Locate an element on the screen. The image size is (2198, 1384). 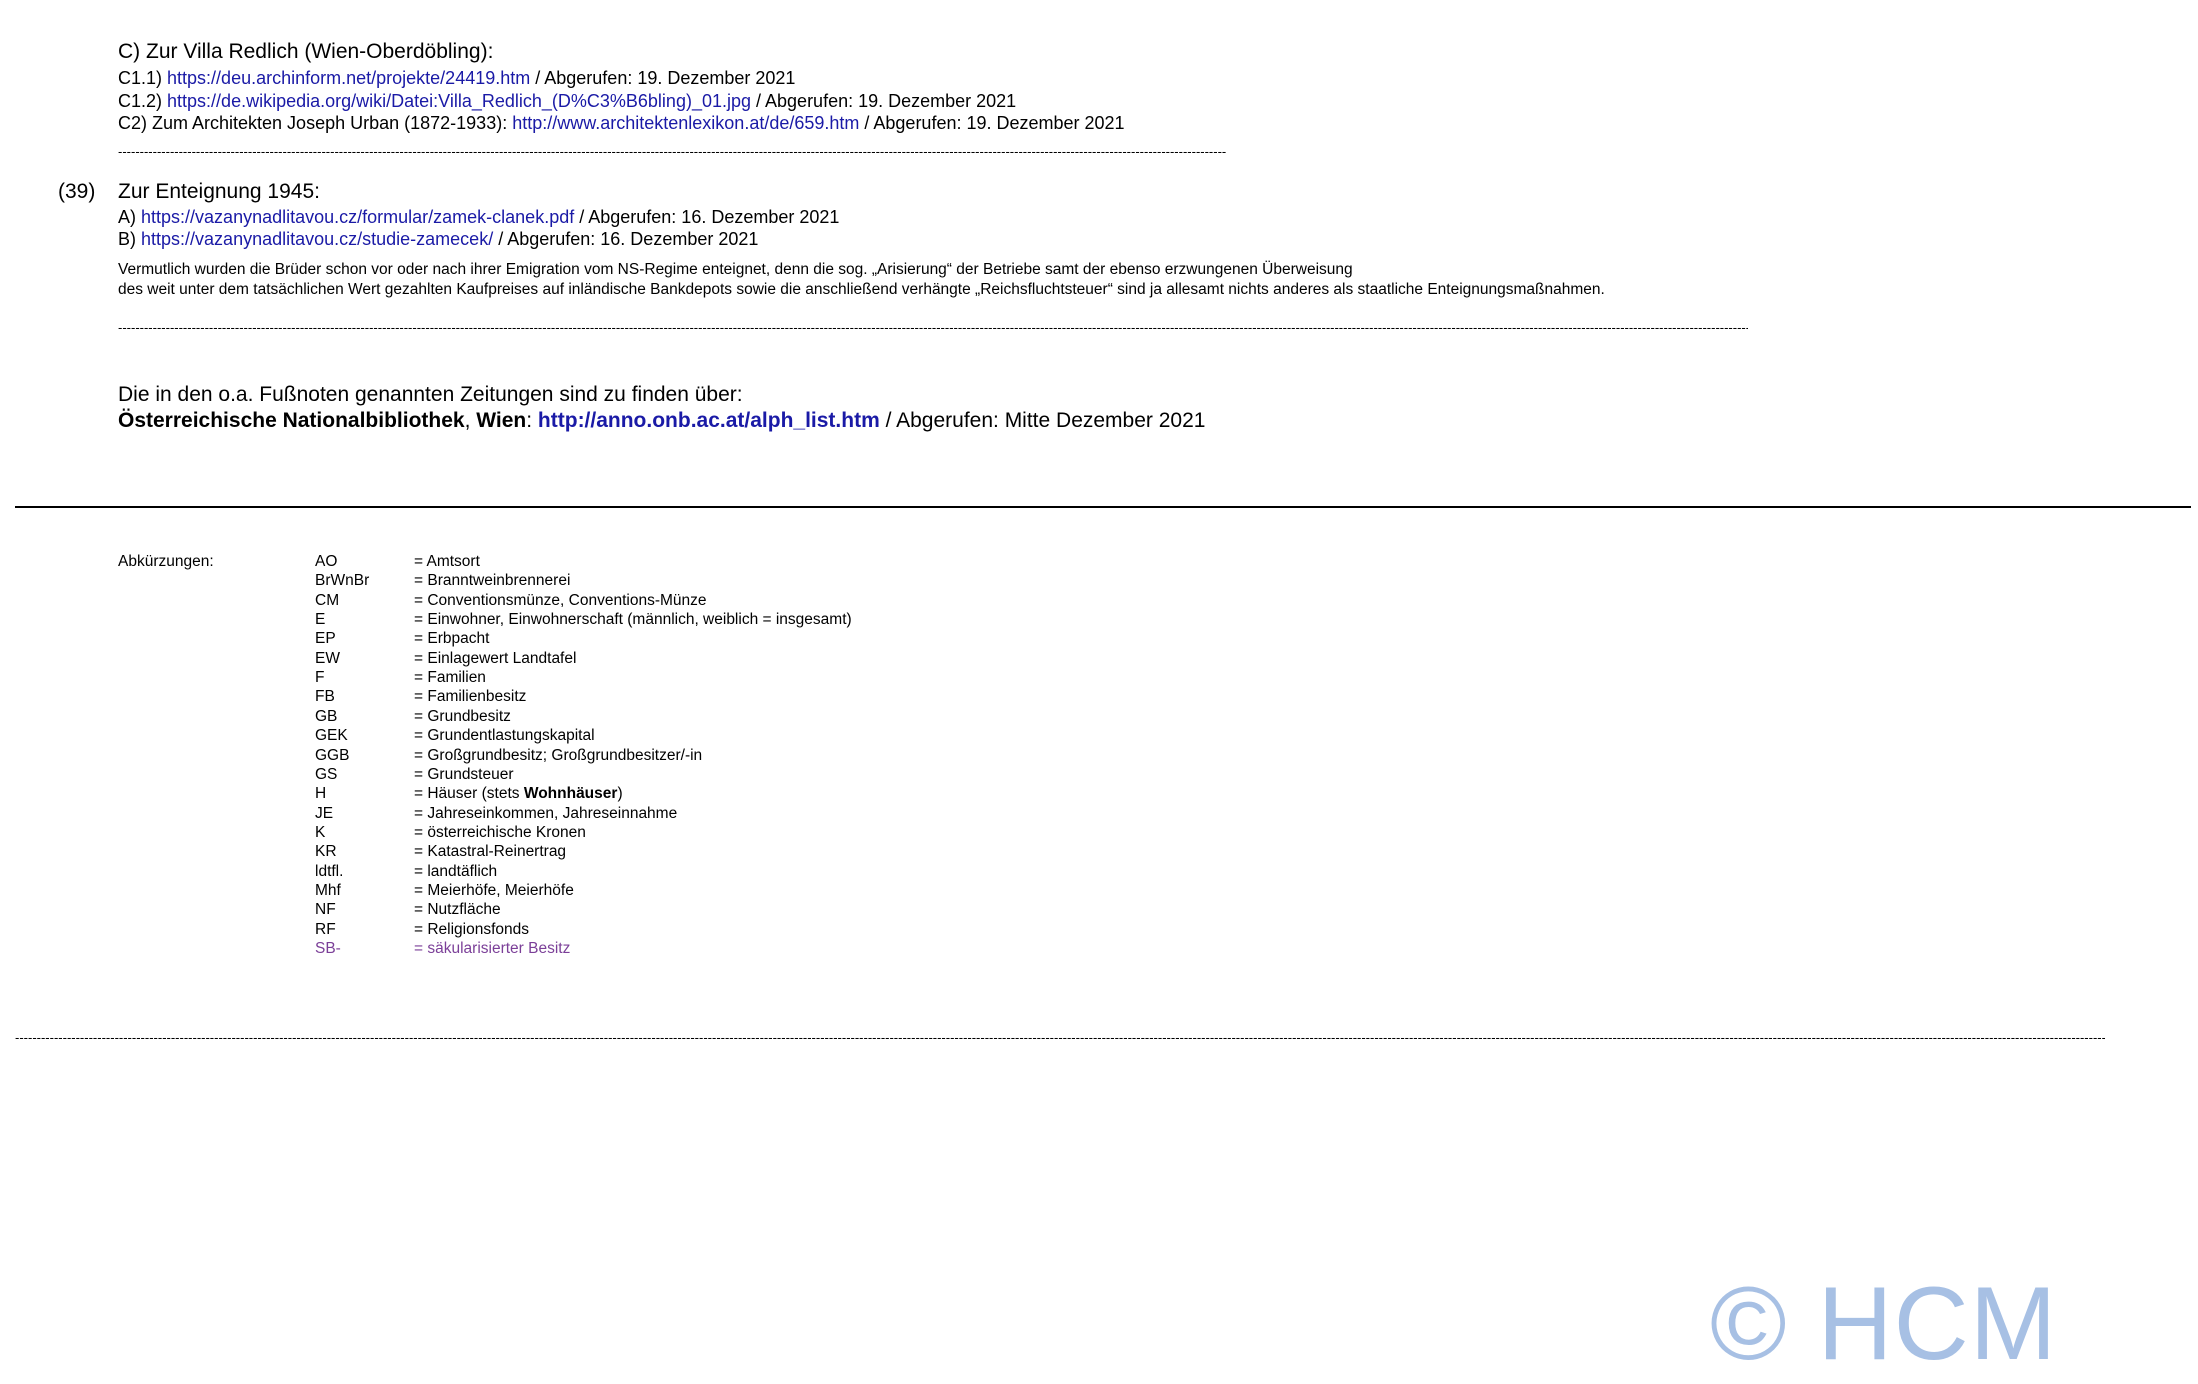
abbreviation-code: H is located at coordinates (321, 794).